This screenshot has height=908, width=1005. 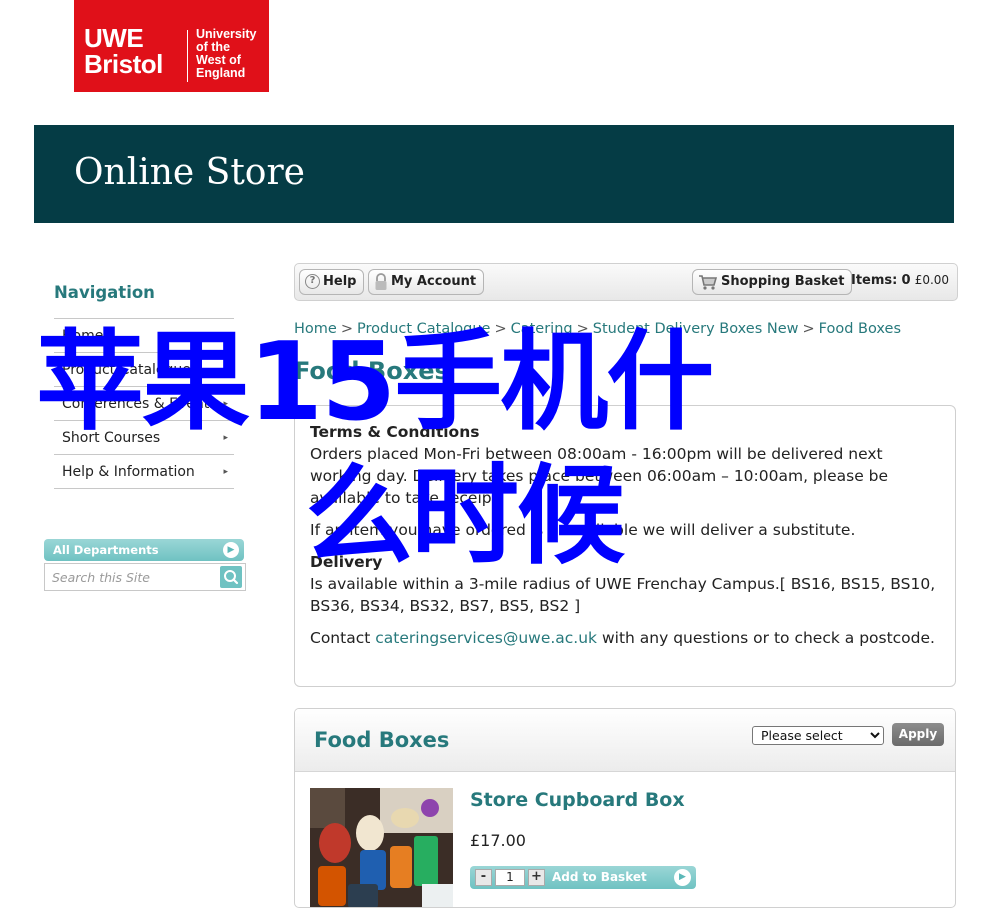 I want to click on product-photo, so click(x=381, y=847).